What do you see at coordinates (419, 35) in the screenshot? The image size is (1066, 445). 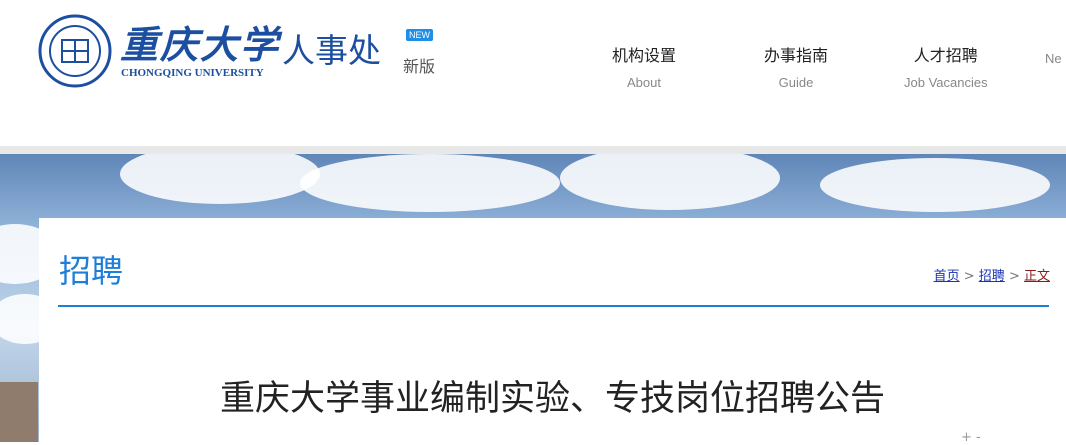 I see `new-badge: NEW` at bounding box center [419, 35].